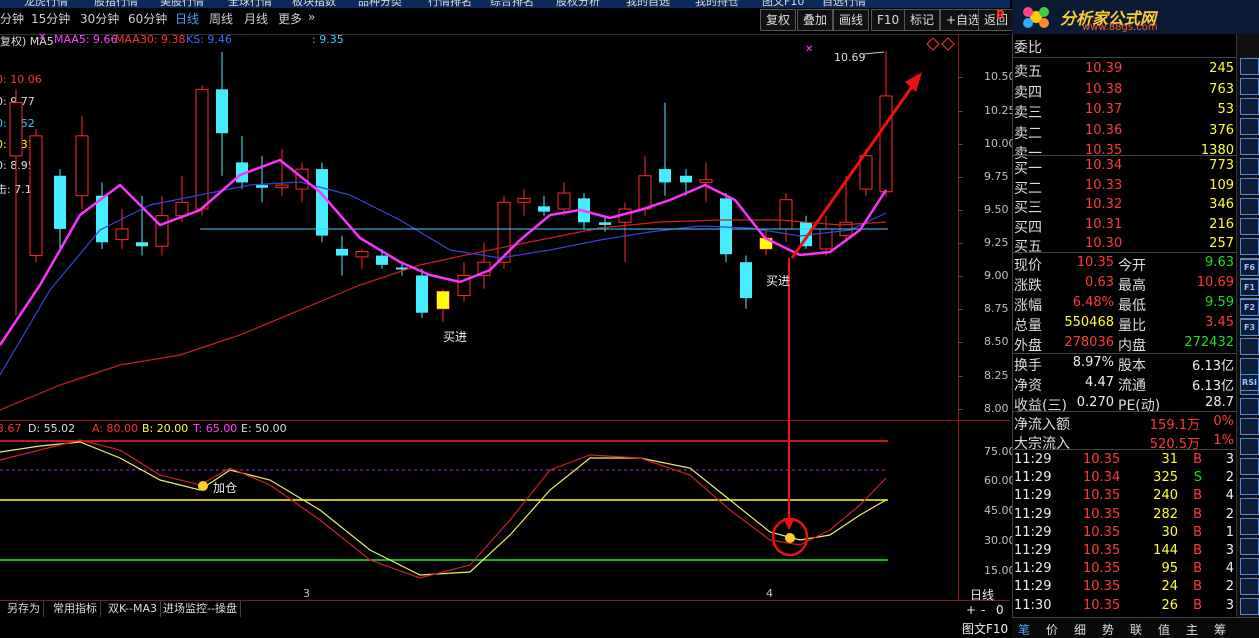  Describe the element at coordinates (1099, 282) in the screenshot. I see `stat-value: 0.63` at that location.